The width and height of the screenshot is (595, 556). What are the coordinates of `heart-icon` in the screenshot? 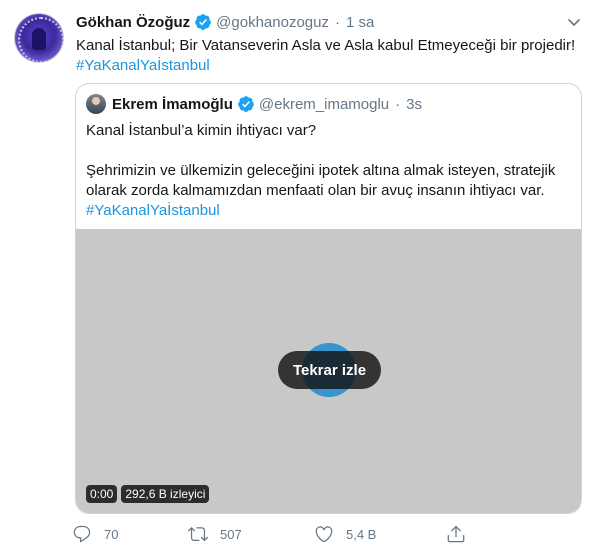 It's located at (324, 534).